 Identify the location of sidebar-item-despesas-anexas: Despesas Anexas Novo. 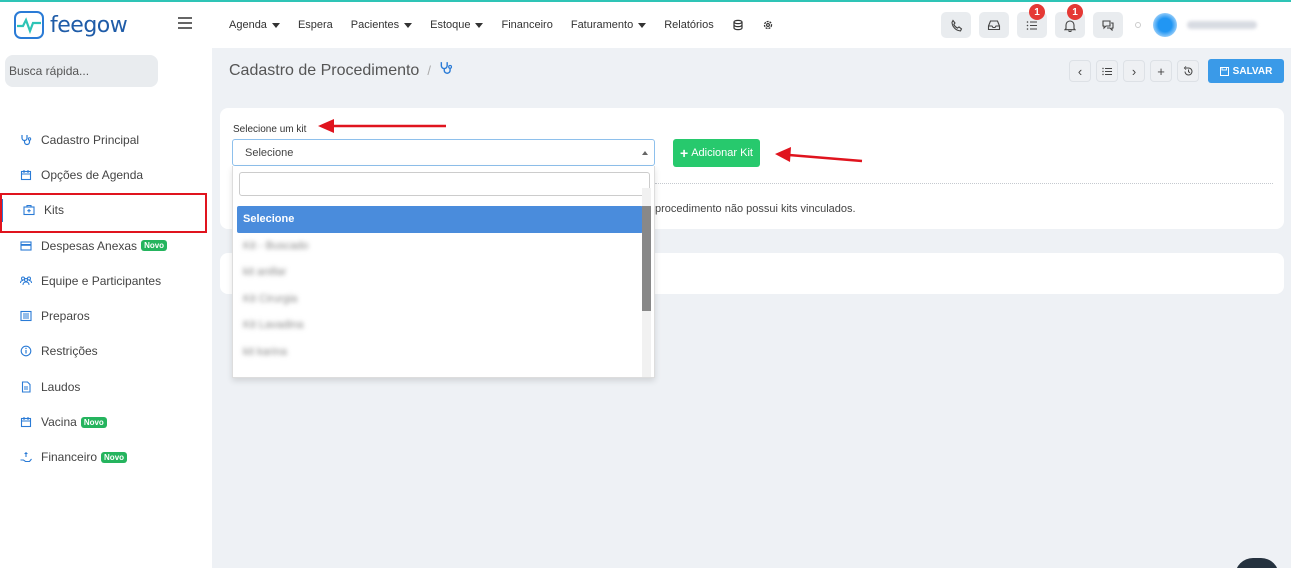
(106, 245).